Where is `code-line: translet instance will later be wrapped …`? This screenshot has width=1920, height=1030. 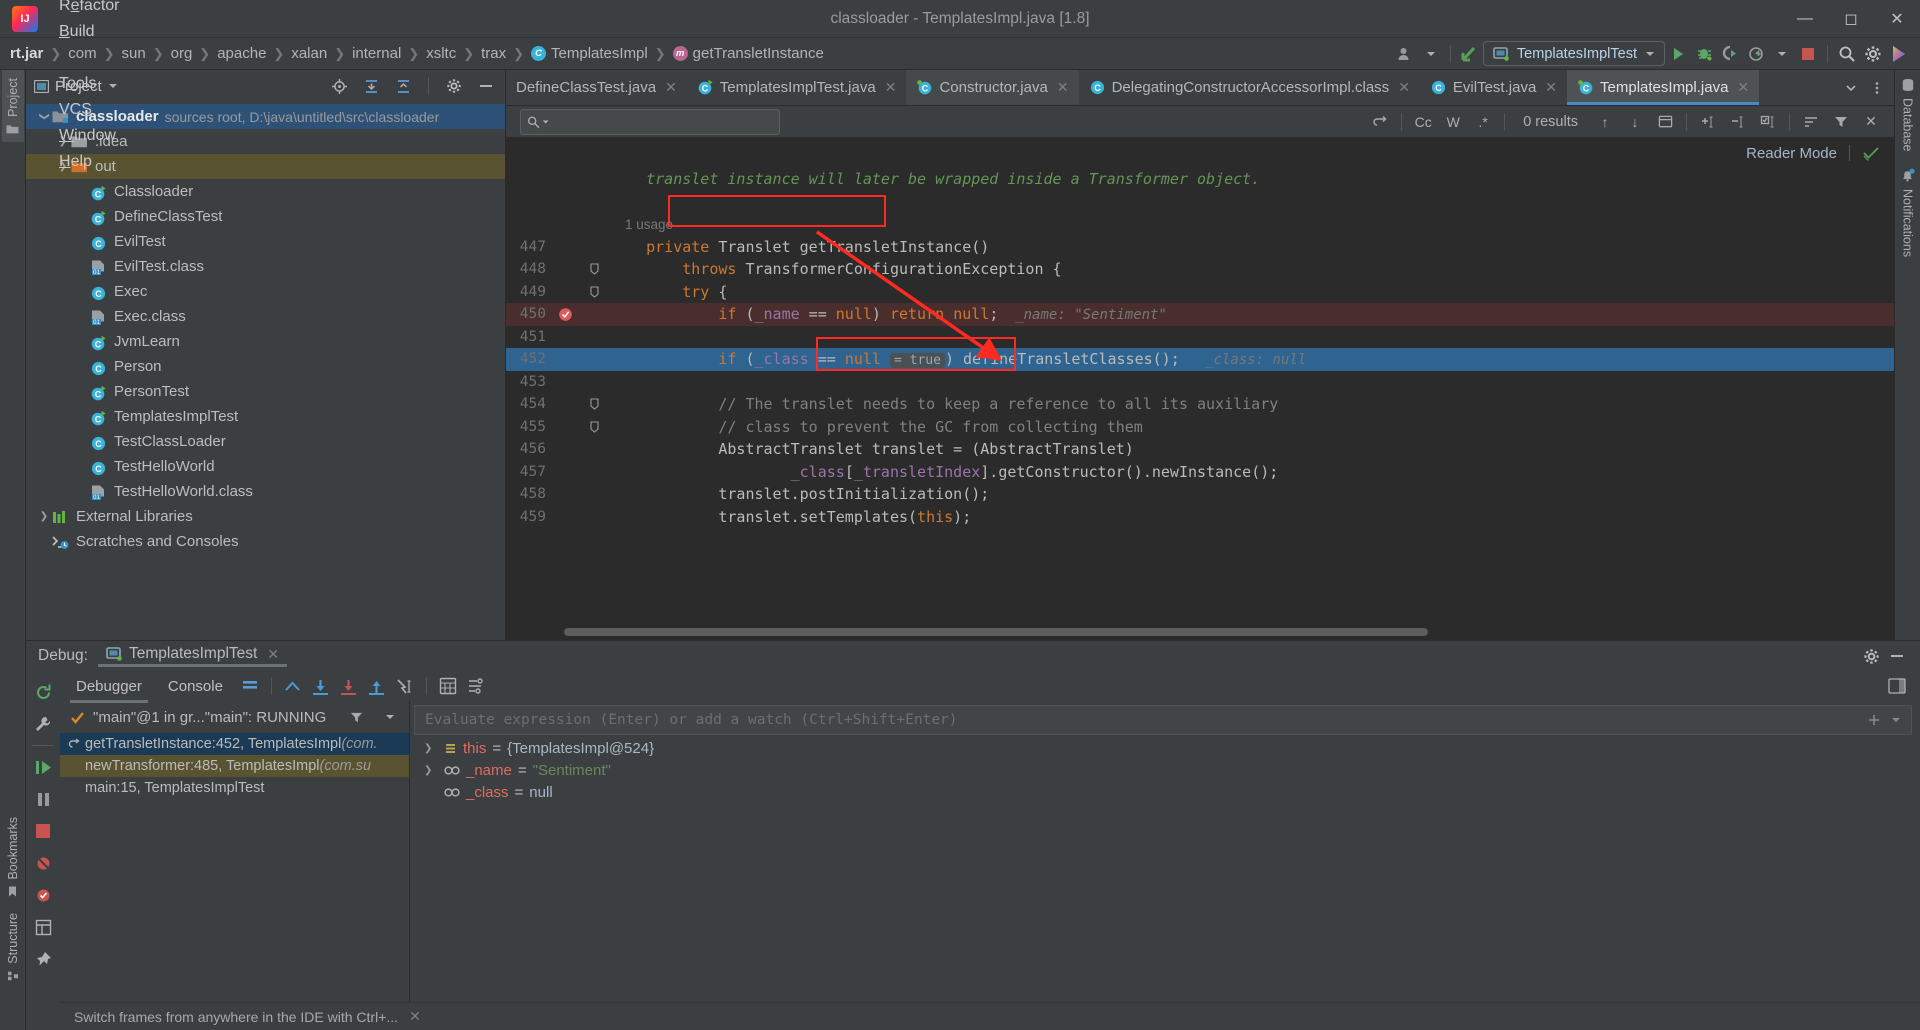 code-line: translet instance will later be wrapped … is located at coordinates (1200, 179).